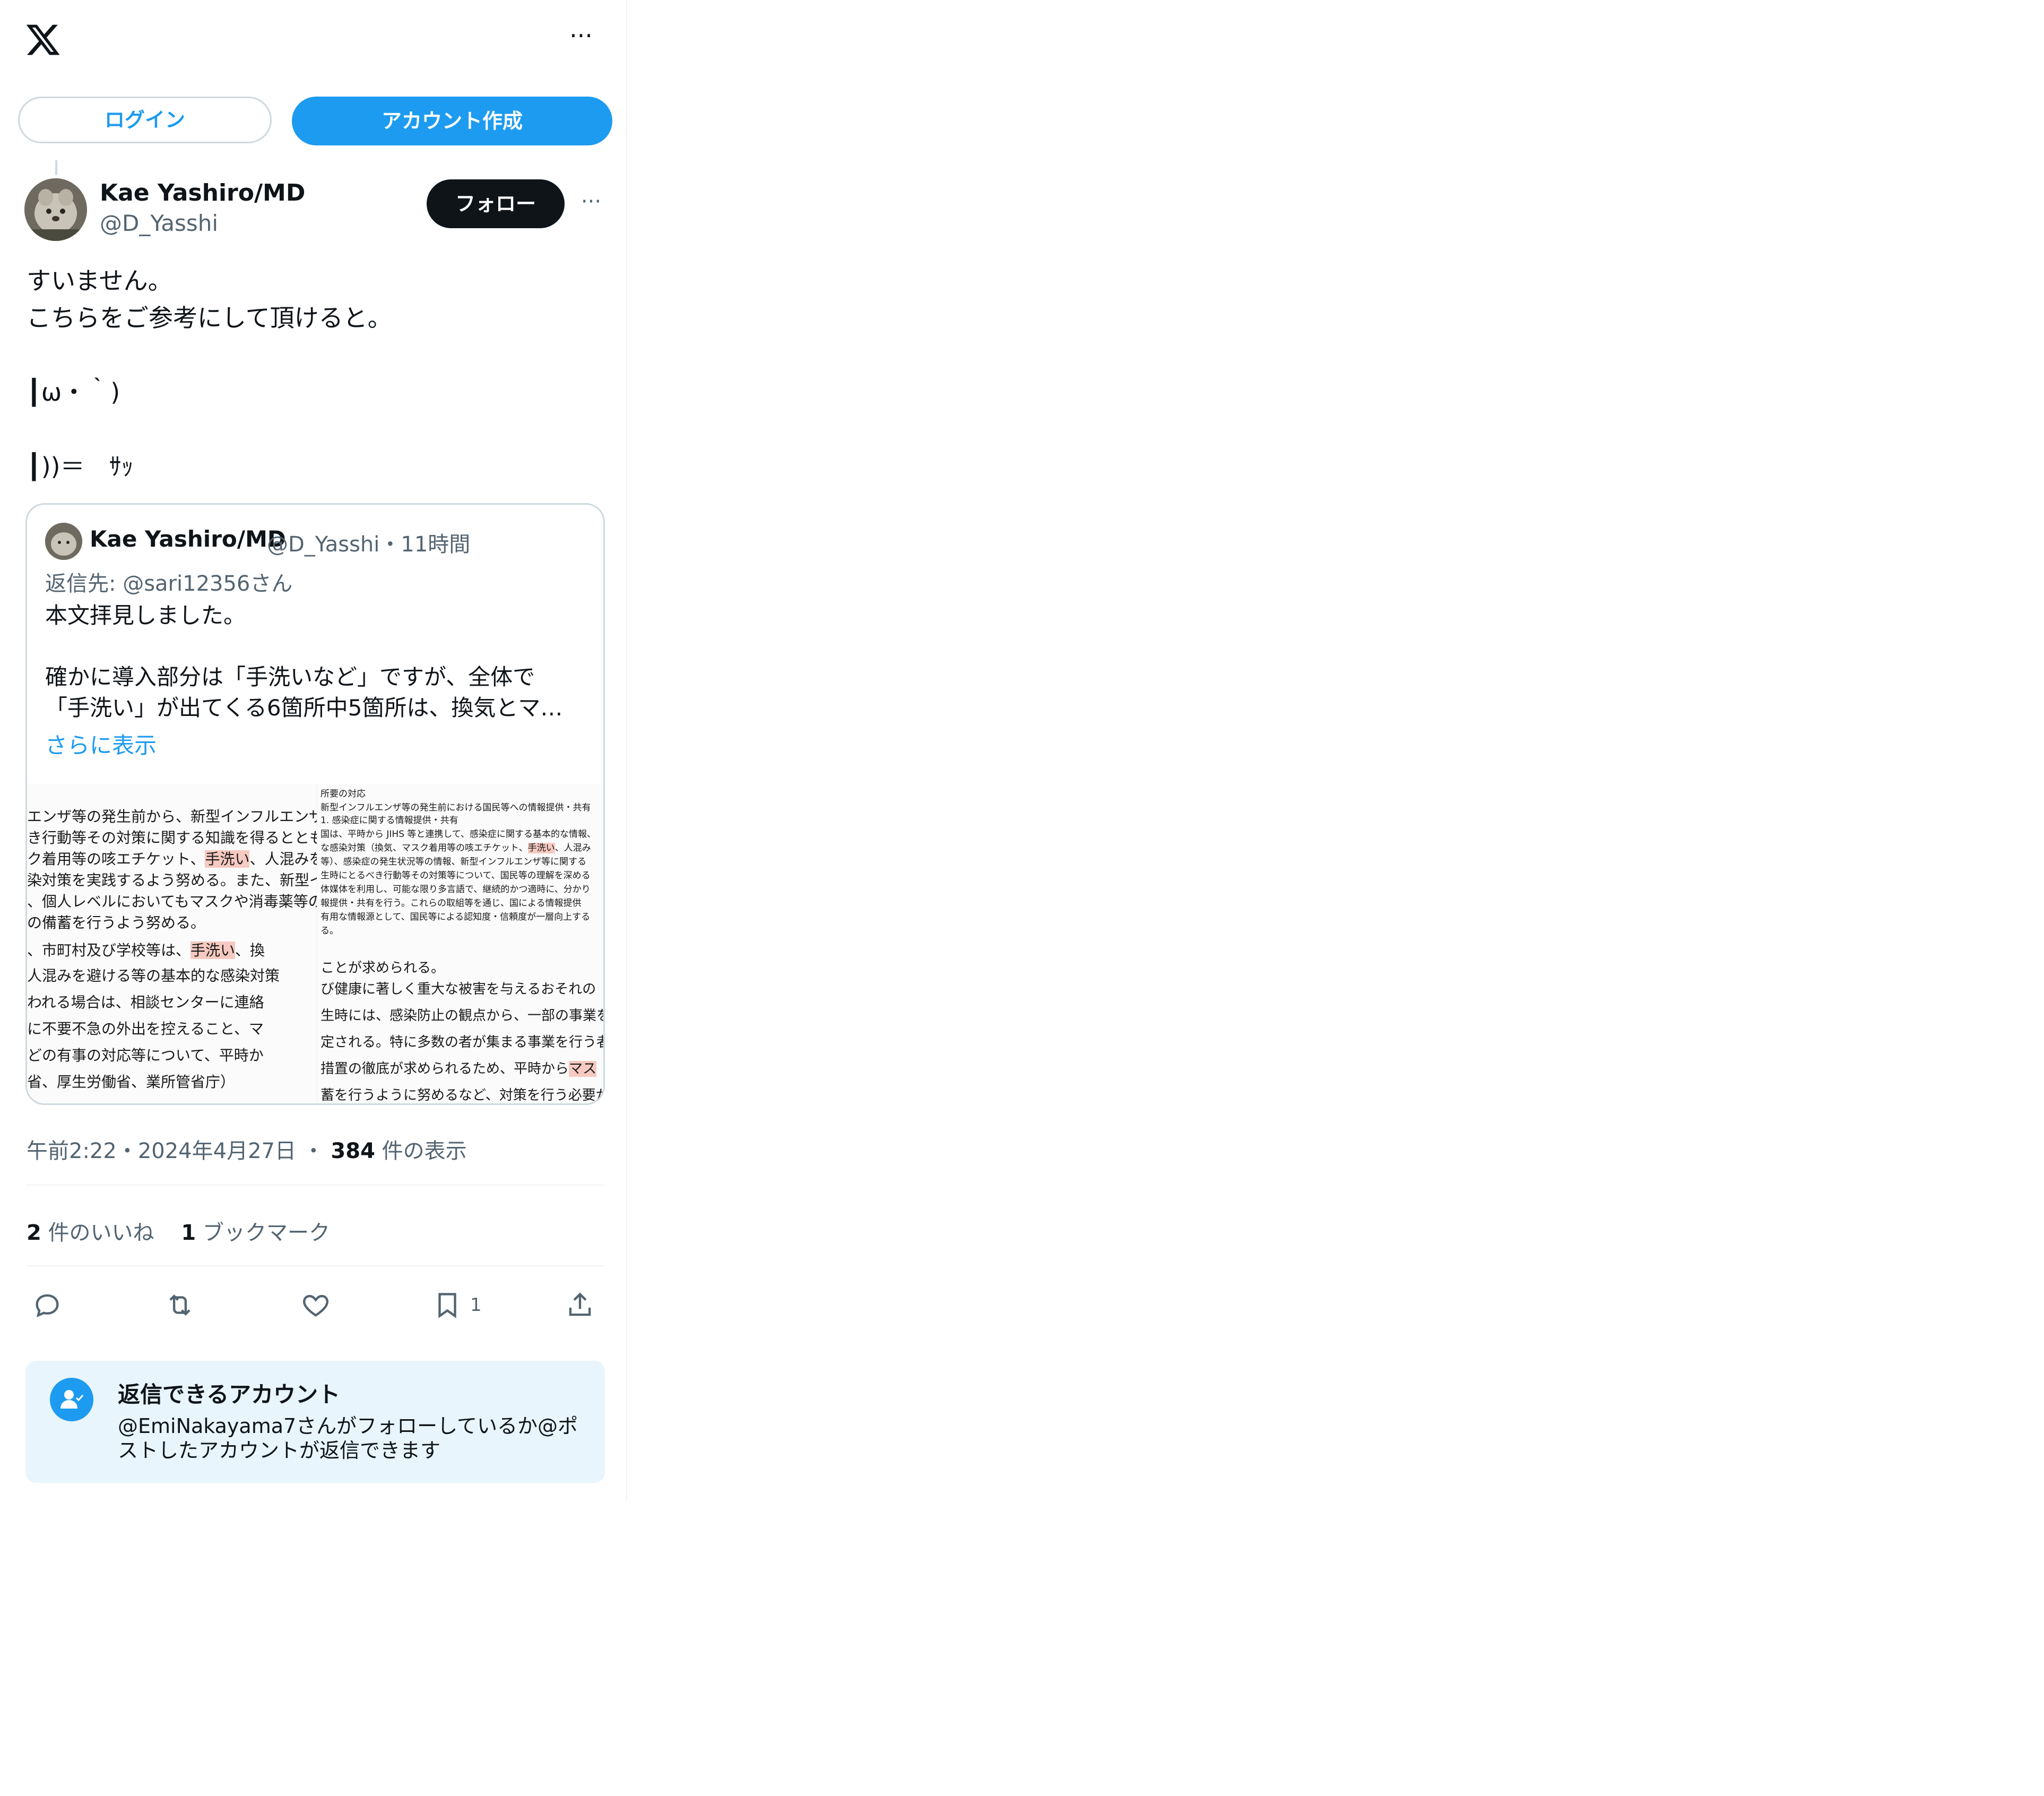  I want to click on document-line: 染対策を実践するよう努める。また、新型イ, so click(172, 880).